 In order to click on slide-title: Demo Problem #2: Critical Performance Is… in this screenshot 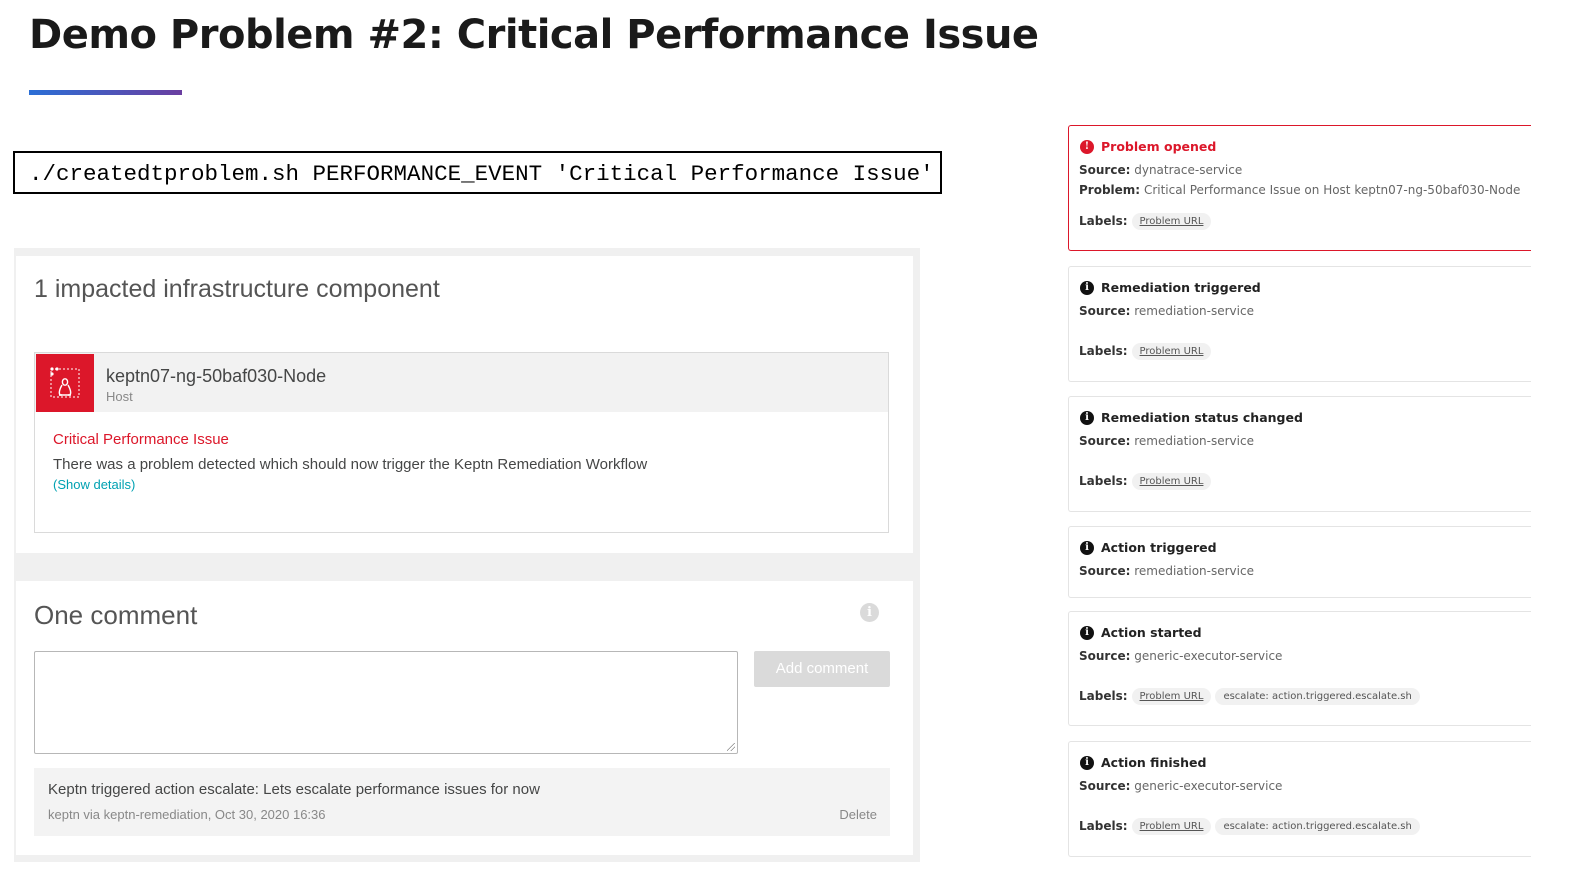, I will do `click(534, 35)`.